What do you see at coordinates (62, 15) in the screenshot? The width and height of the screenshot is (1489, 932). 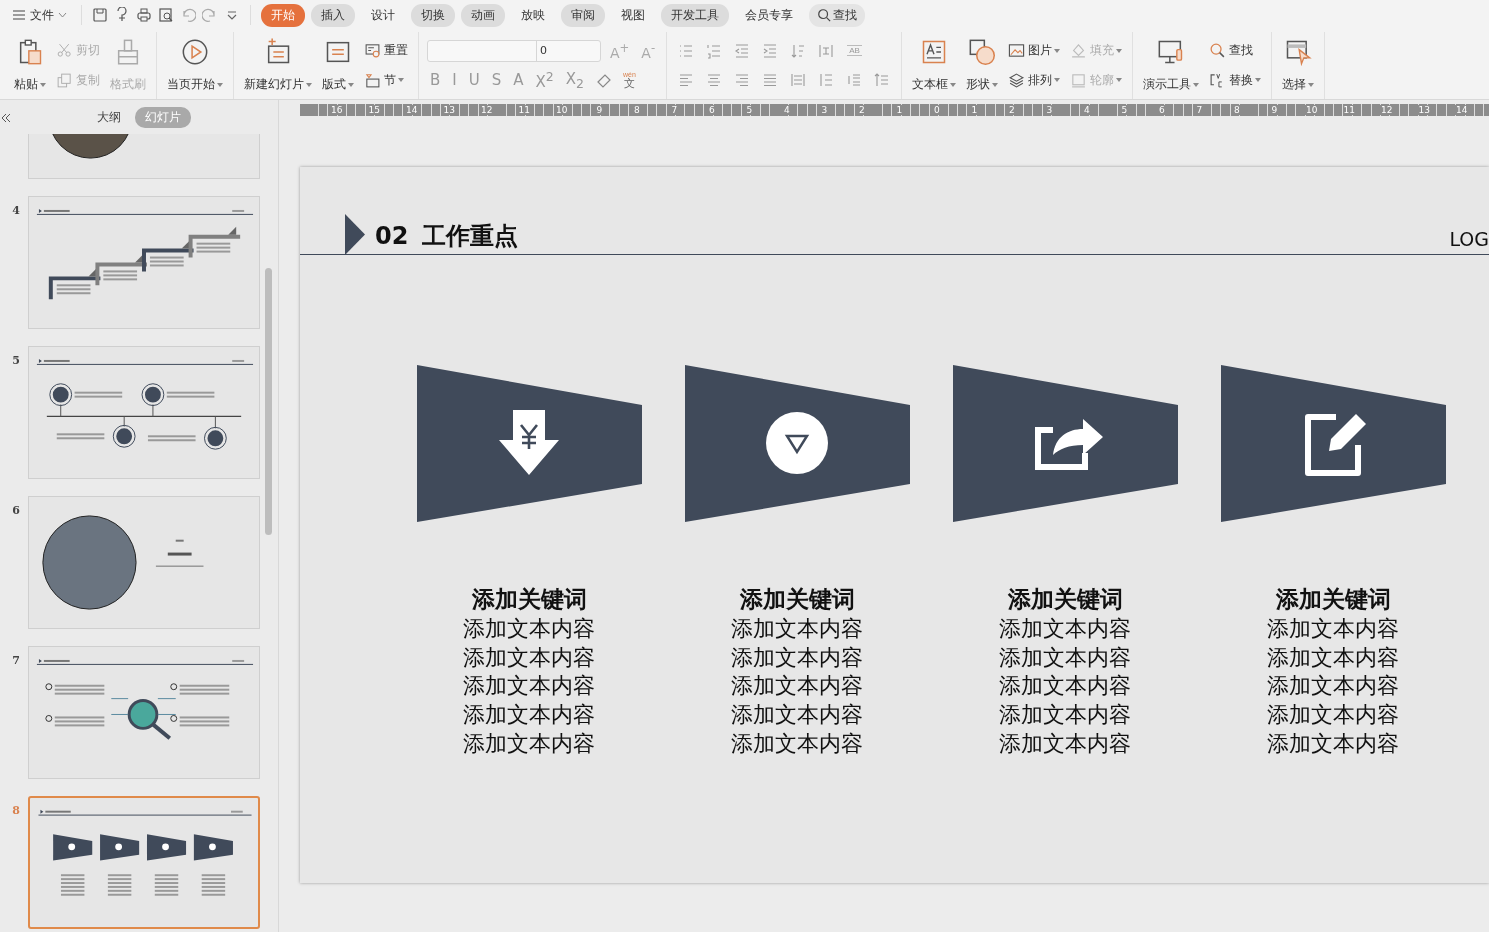 I see `chevron-down-icon` at bounding box center [62, 15].